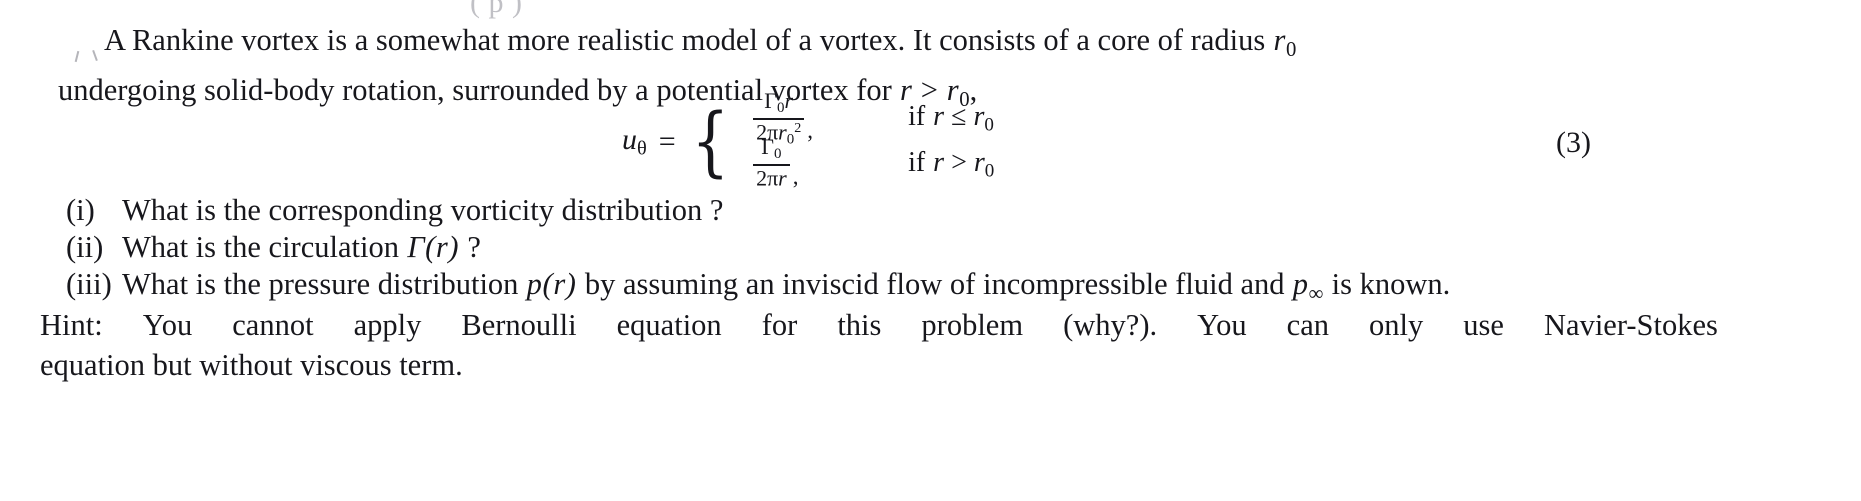  Describe the element at coordinates (634, 141) in the screenshot. I see `equation-lhs-u-theta: uθ` at that location.